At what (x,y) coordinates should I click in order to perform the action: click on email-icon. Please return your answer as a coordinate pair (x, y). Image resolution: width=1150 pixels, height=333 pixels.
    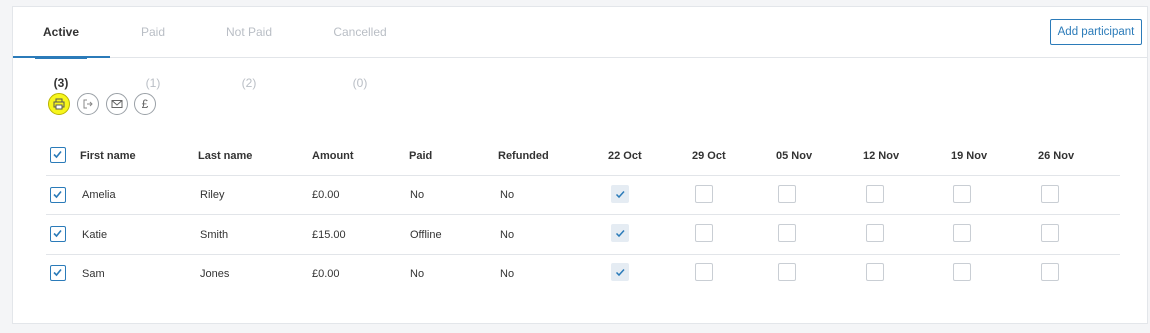
    Looking at the image, I should click on (117, 104).